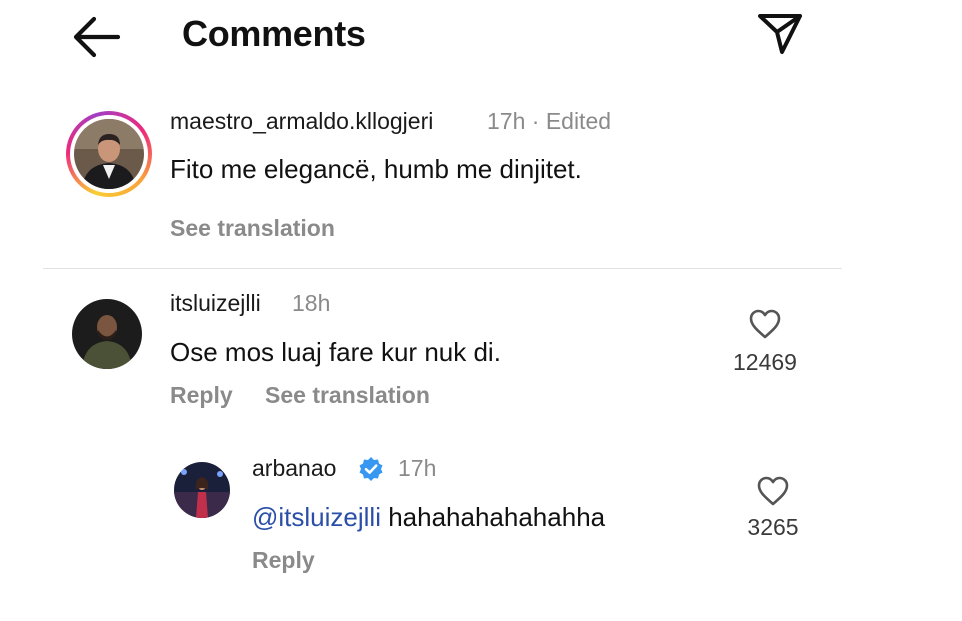  Describe the element at coordinates (376, 169) in the screenshot. I see `comment-text: Fito me elegancë, humb me dinjitet.` at that location.